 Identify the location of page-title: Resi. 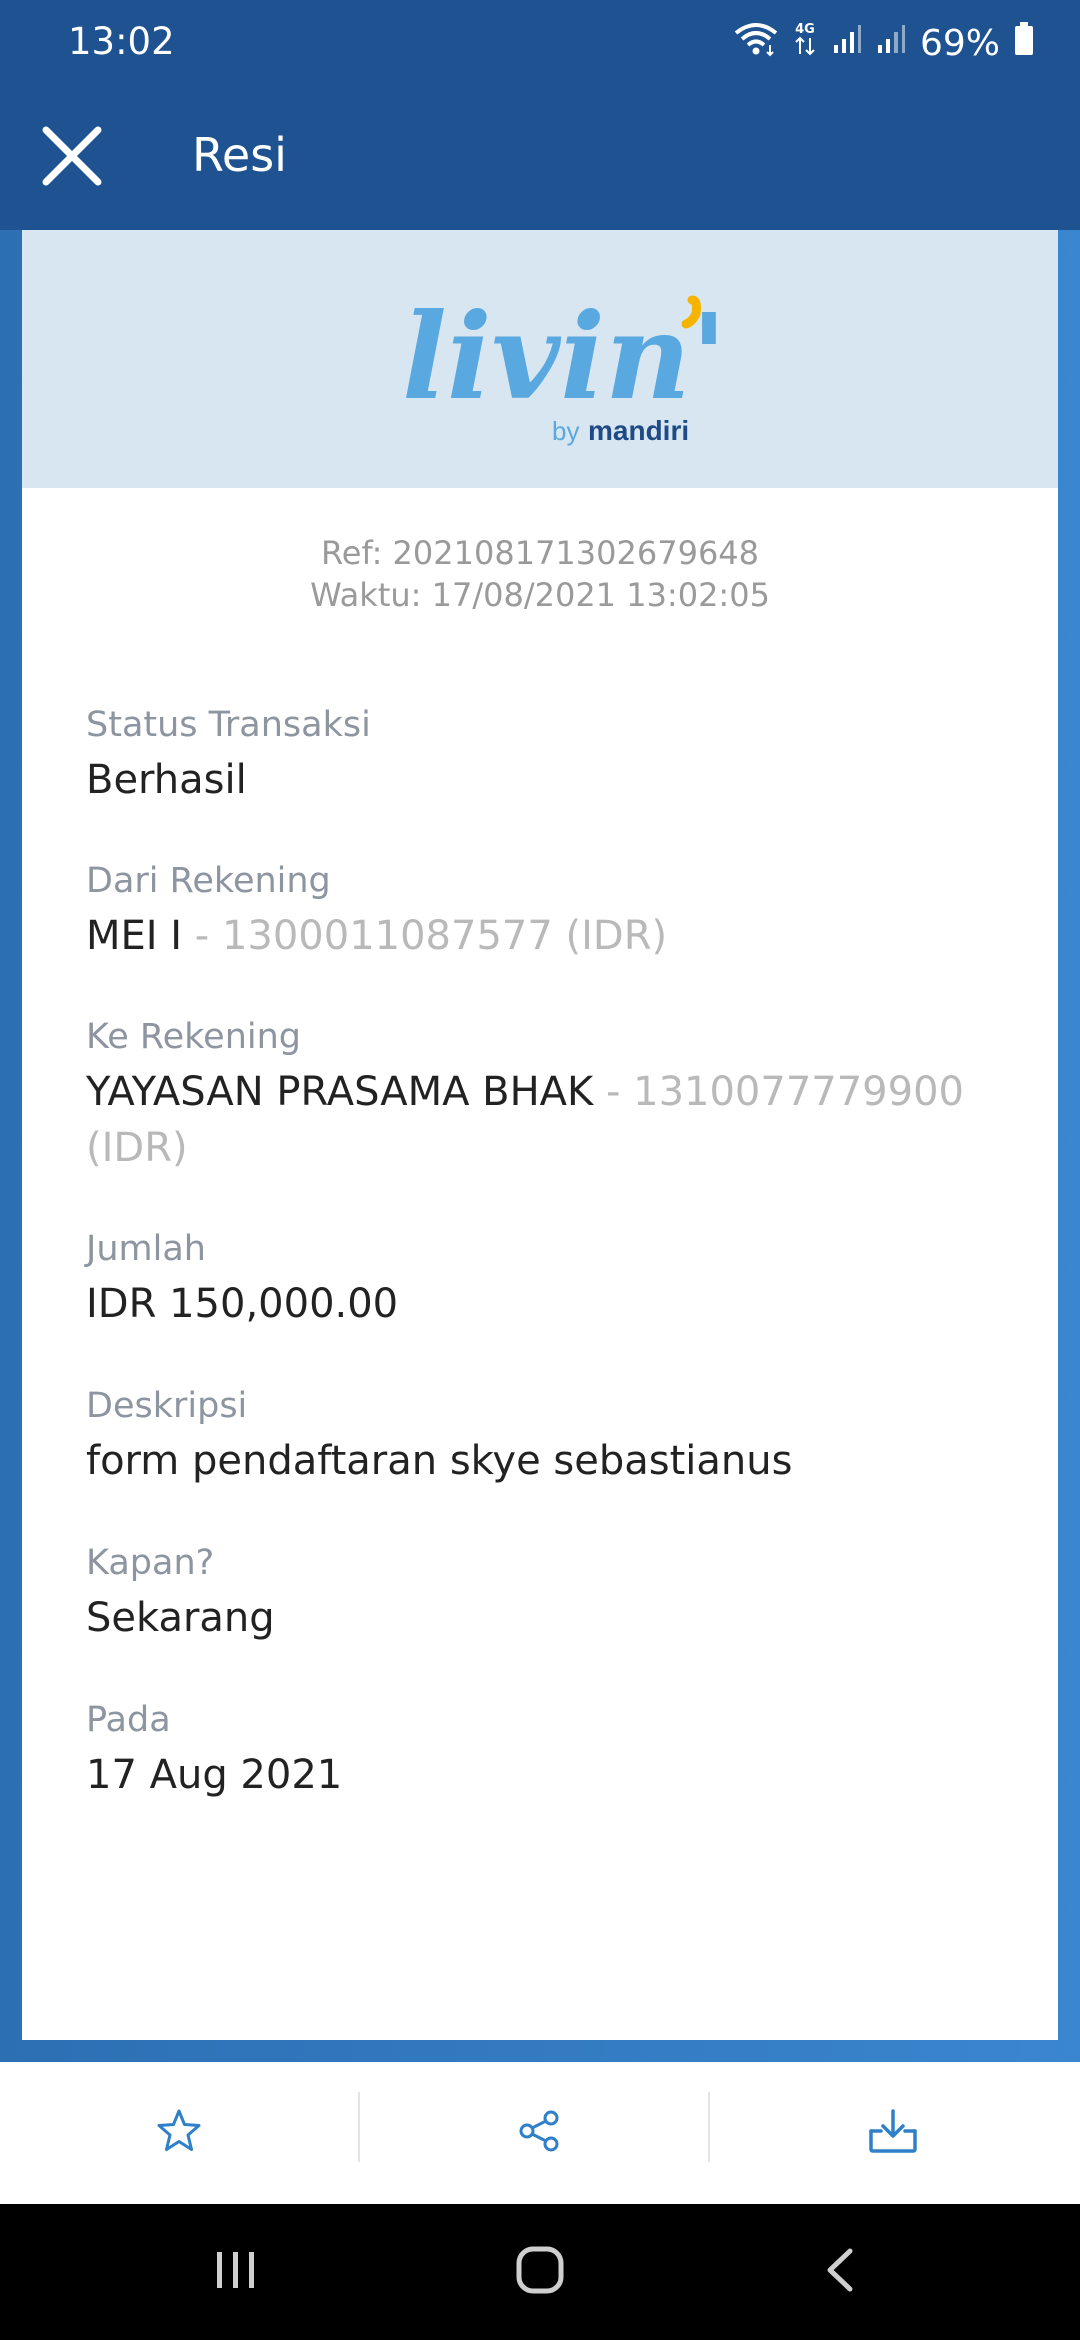
(239, 155).